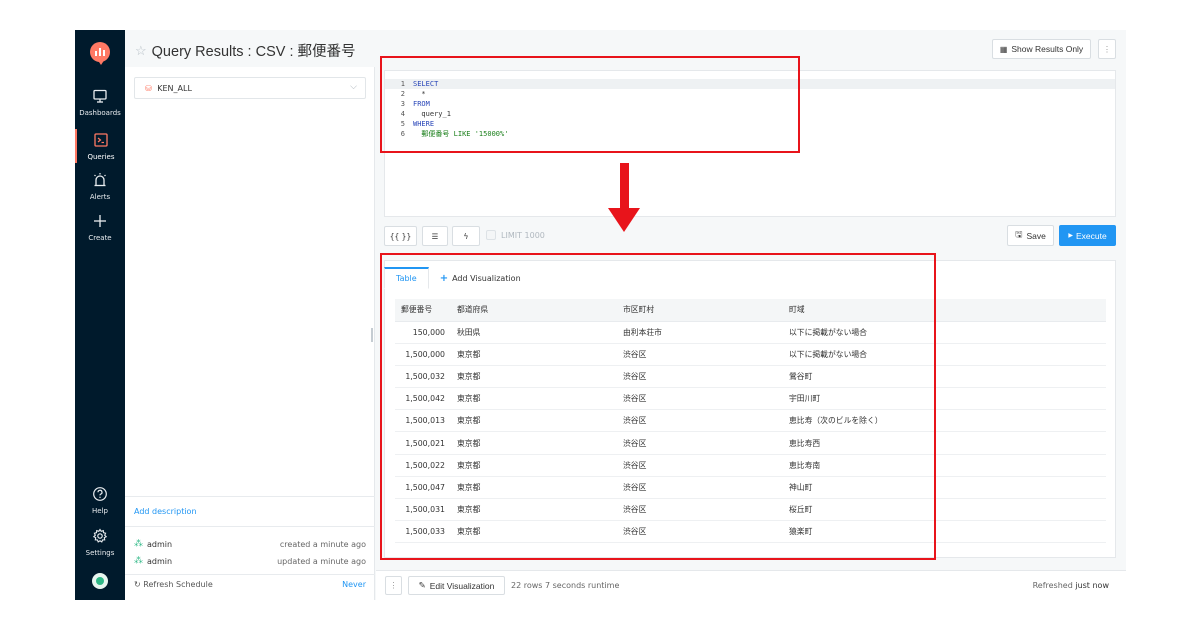 Image resolution: width=1200 pixels, height=630 pixels. What do you see at coordinates (354, 584) in the screenshot?
I see `refresh-schedule-link: Never` at bounding box center [354, 584].